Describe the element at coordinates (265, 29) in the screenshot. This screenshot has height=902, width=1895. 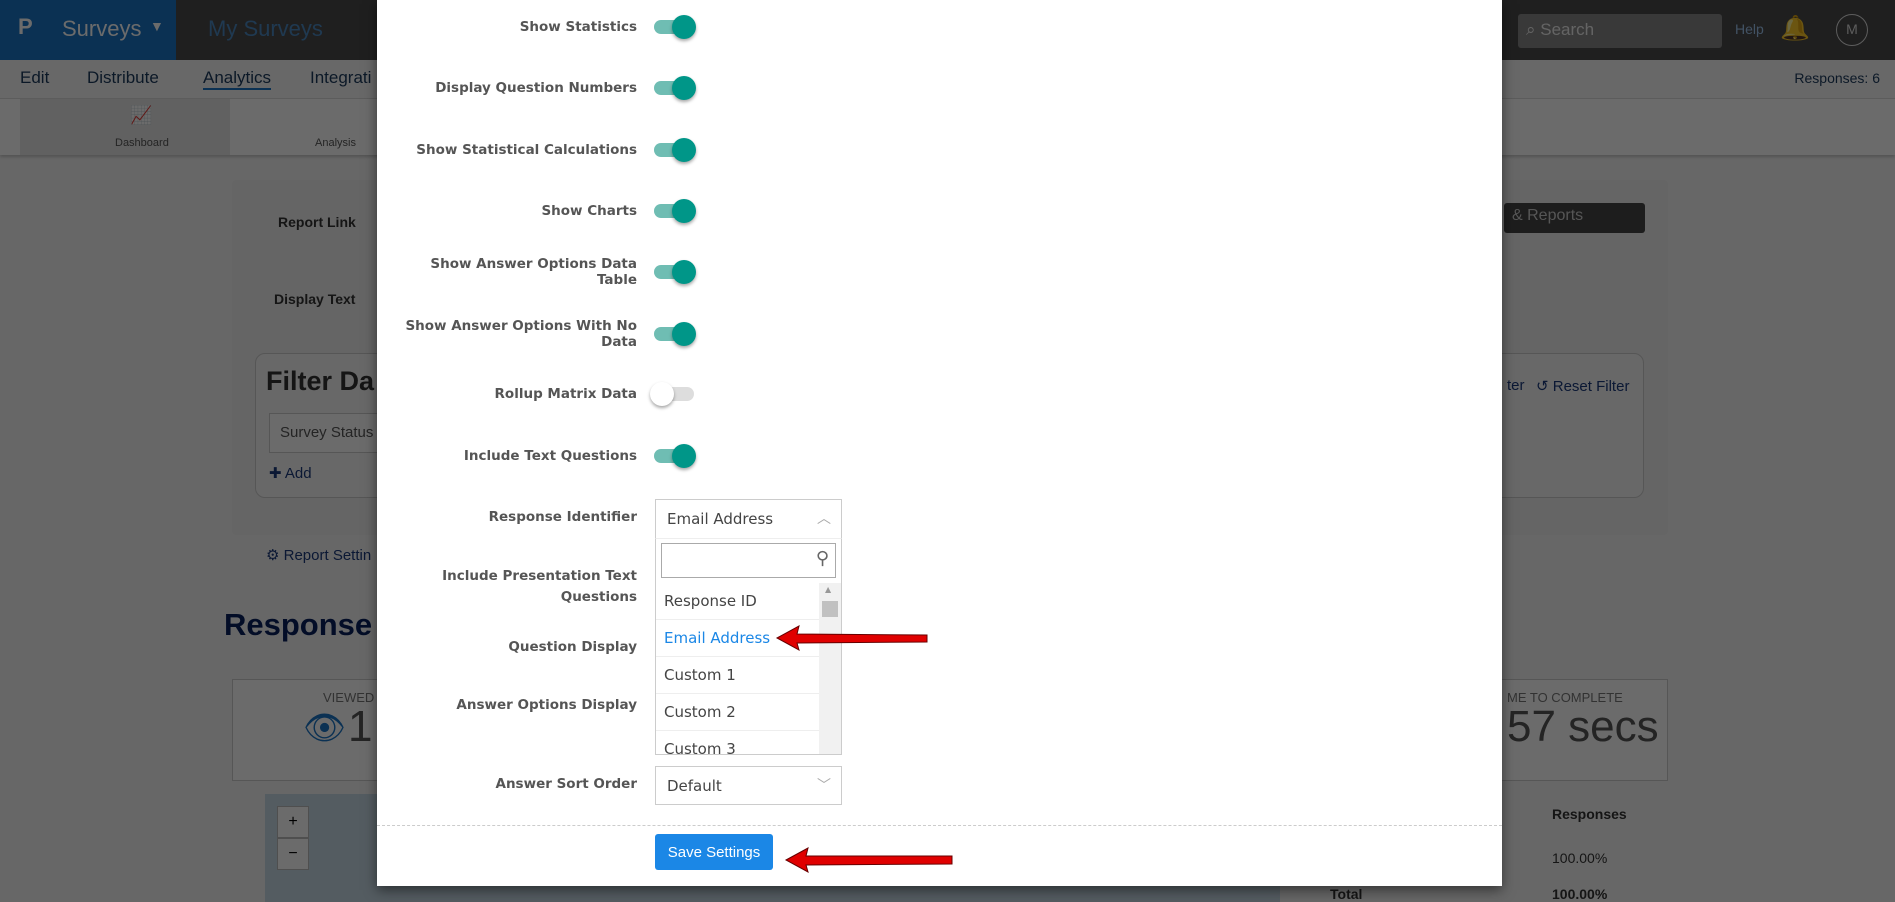
I see `breadcrumb: My Surveys` at that location.